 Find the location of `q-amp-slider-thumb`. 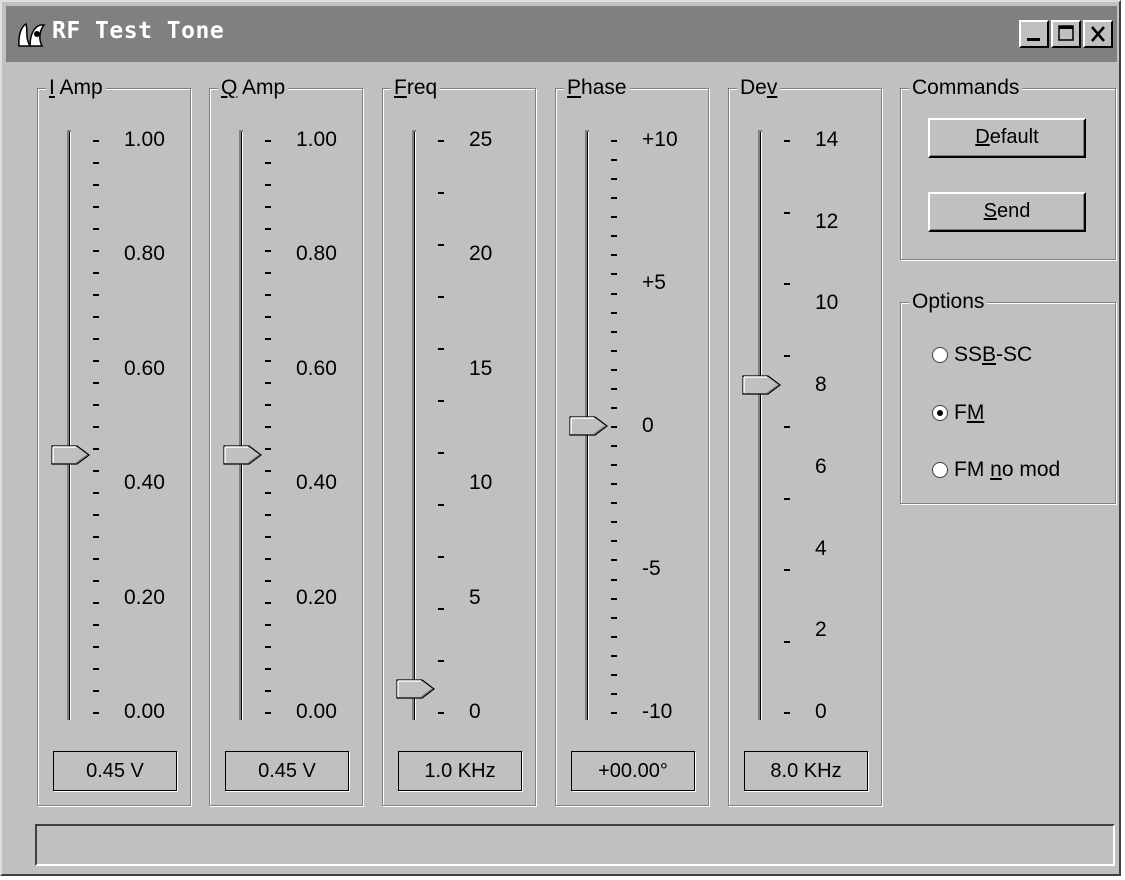

q-amp-slider-thumb is located at coordinates (243, 455).